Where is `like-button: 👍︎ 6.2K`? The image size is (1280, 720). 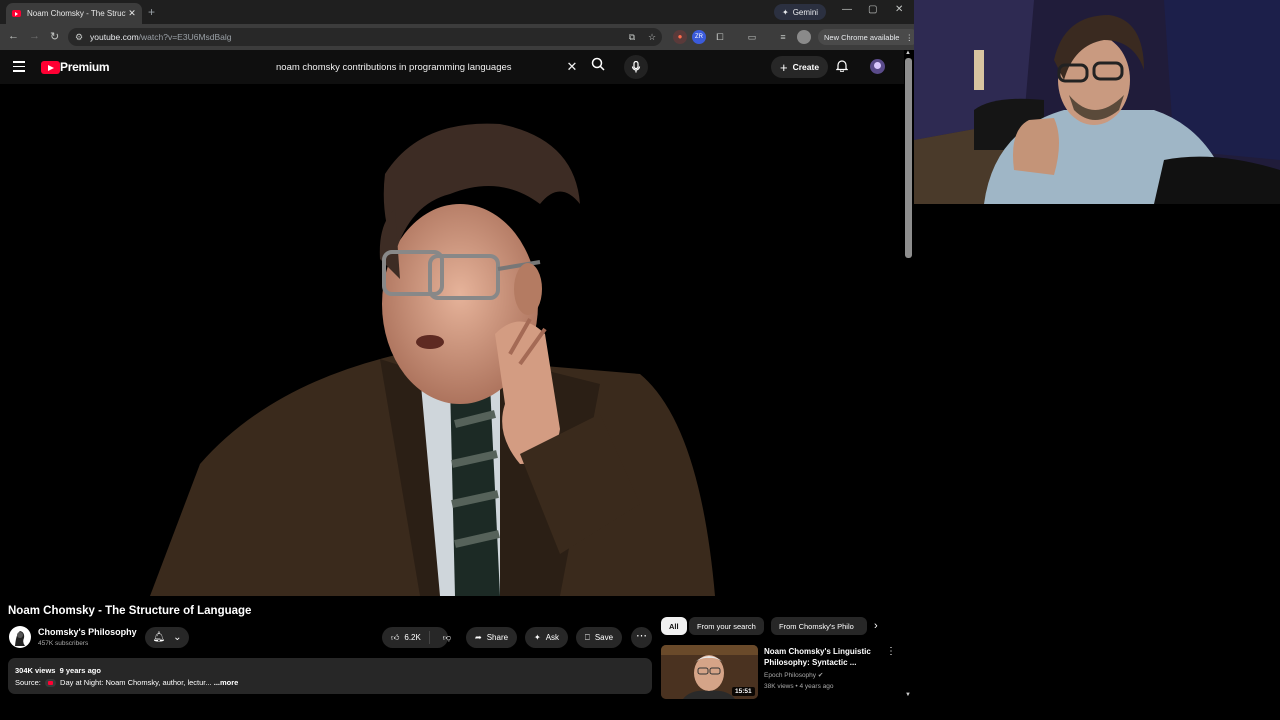 like-button: 👍︎ 6.2K is located at coordinates (406, 637).